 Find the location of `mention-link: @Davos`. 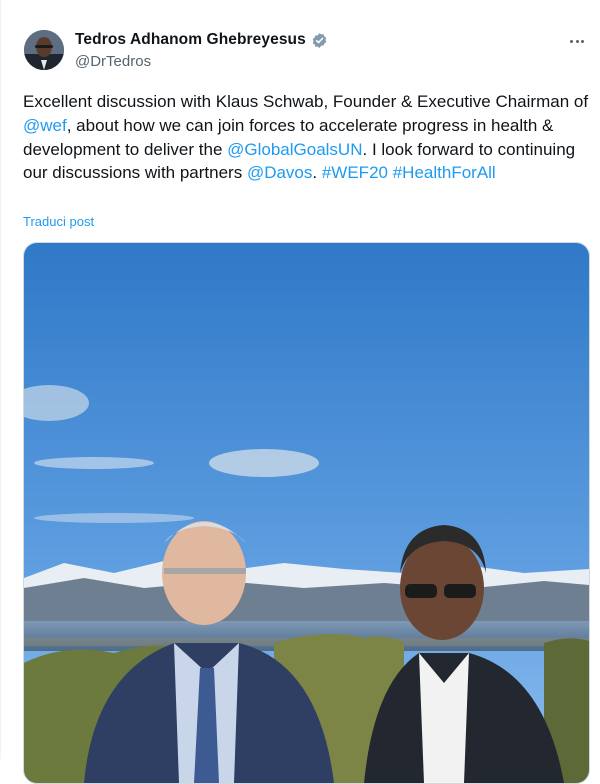

mention-link: @Davos is located at coordinates (279, 172).